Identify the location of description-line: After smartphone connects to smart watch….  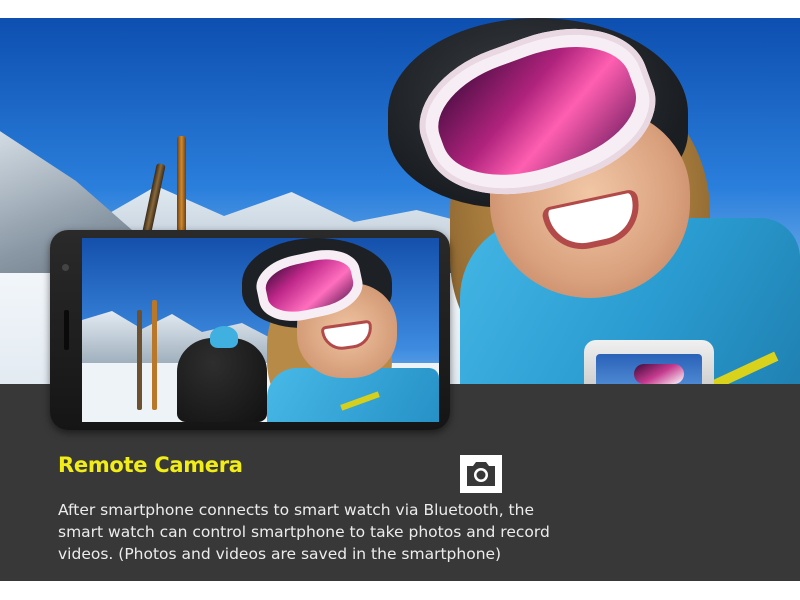
(296, 510).